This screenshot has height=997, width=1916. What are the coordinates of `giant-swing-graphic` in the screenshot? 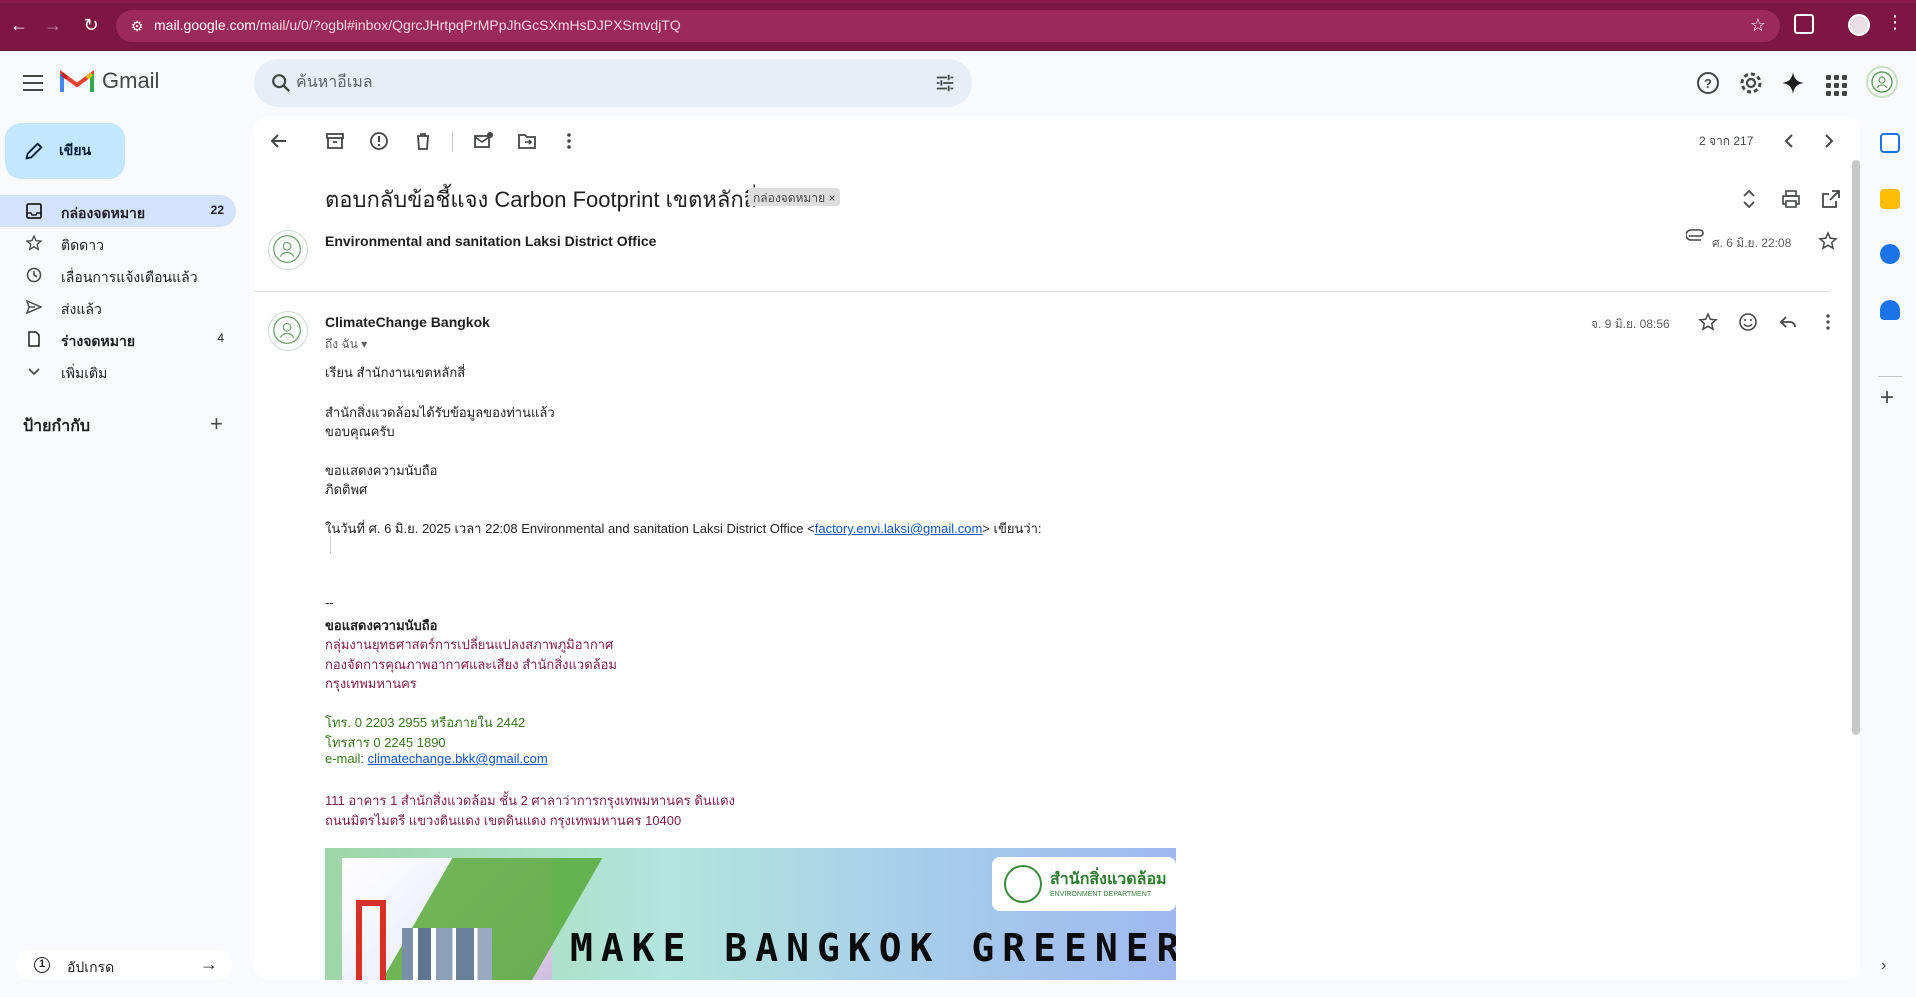 It's located at (371, 940).